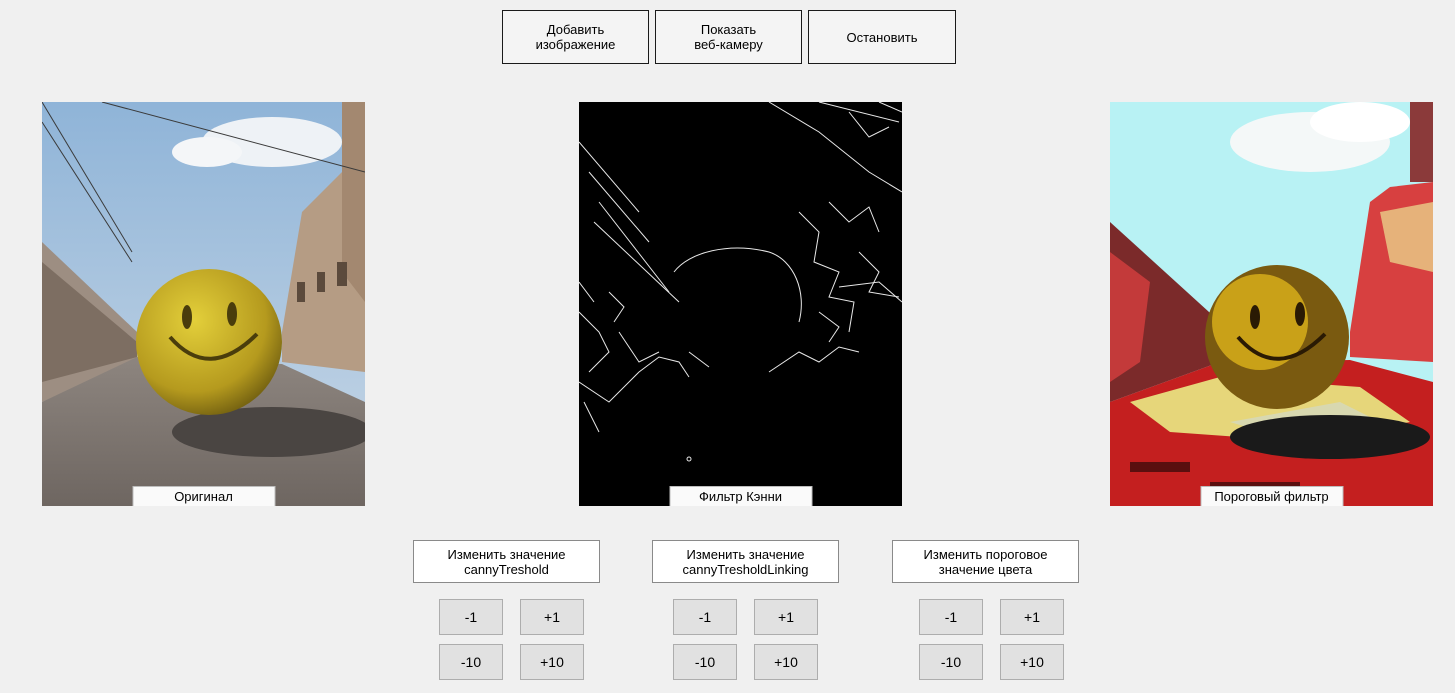 The width and height of the screenshot is (1455, 693). I want to click on canny-threshold-minus10-button: -10, so click(471, 662).